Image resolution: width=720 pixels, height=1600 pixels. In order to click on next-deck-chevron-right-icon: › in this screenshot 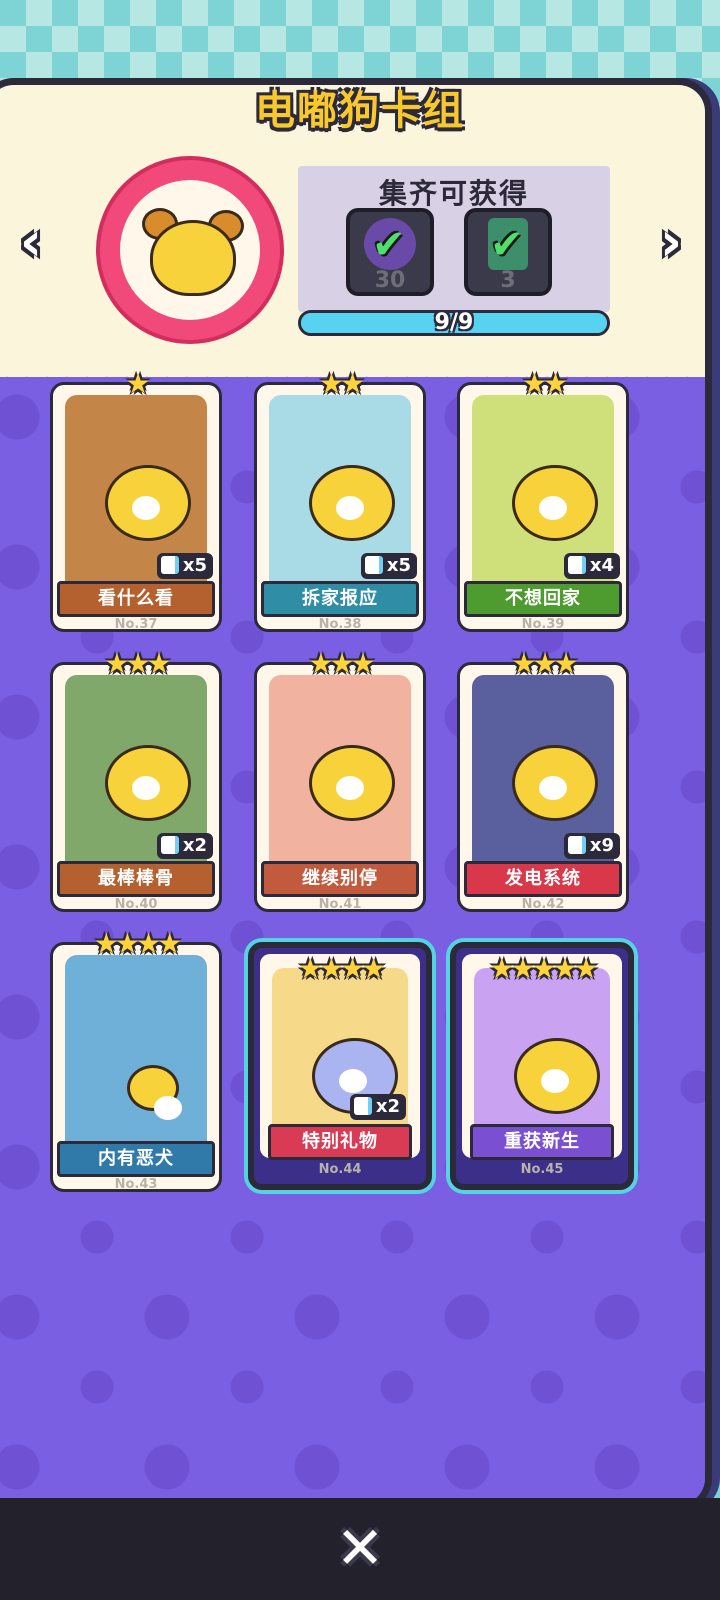, I will do `click(671, 242)`.